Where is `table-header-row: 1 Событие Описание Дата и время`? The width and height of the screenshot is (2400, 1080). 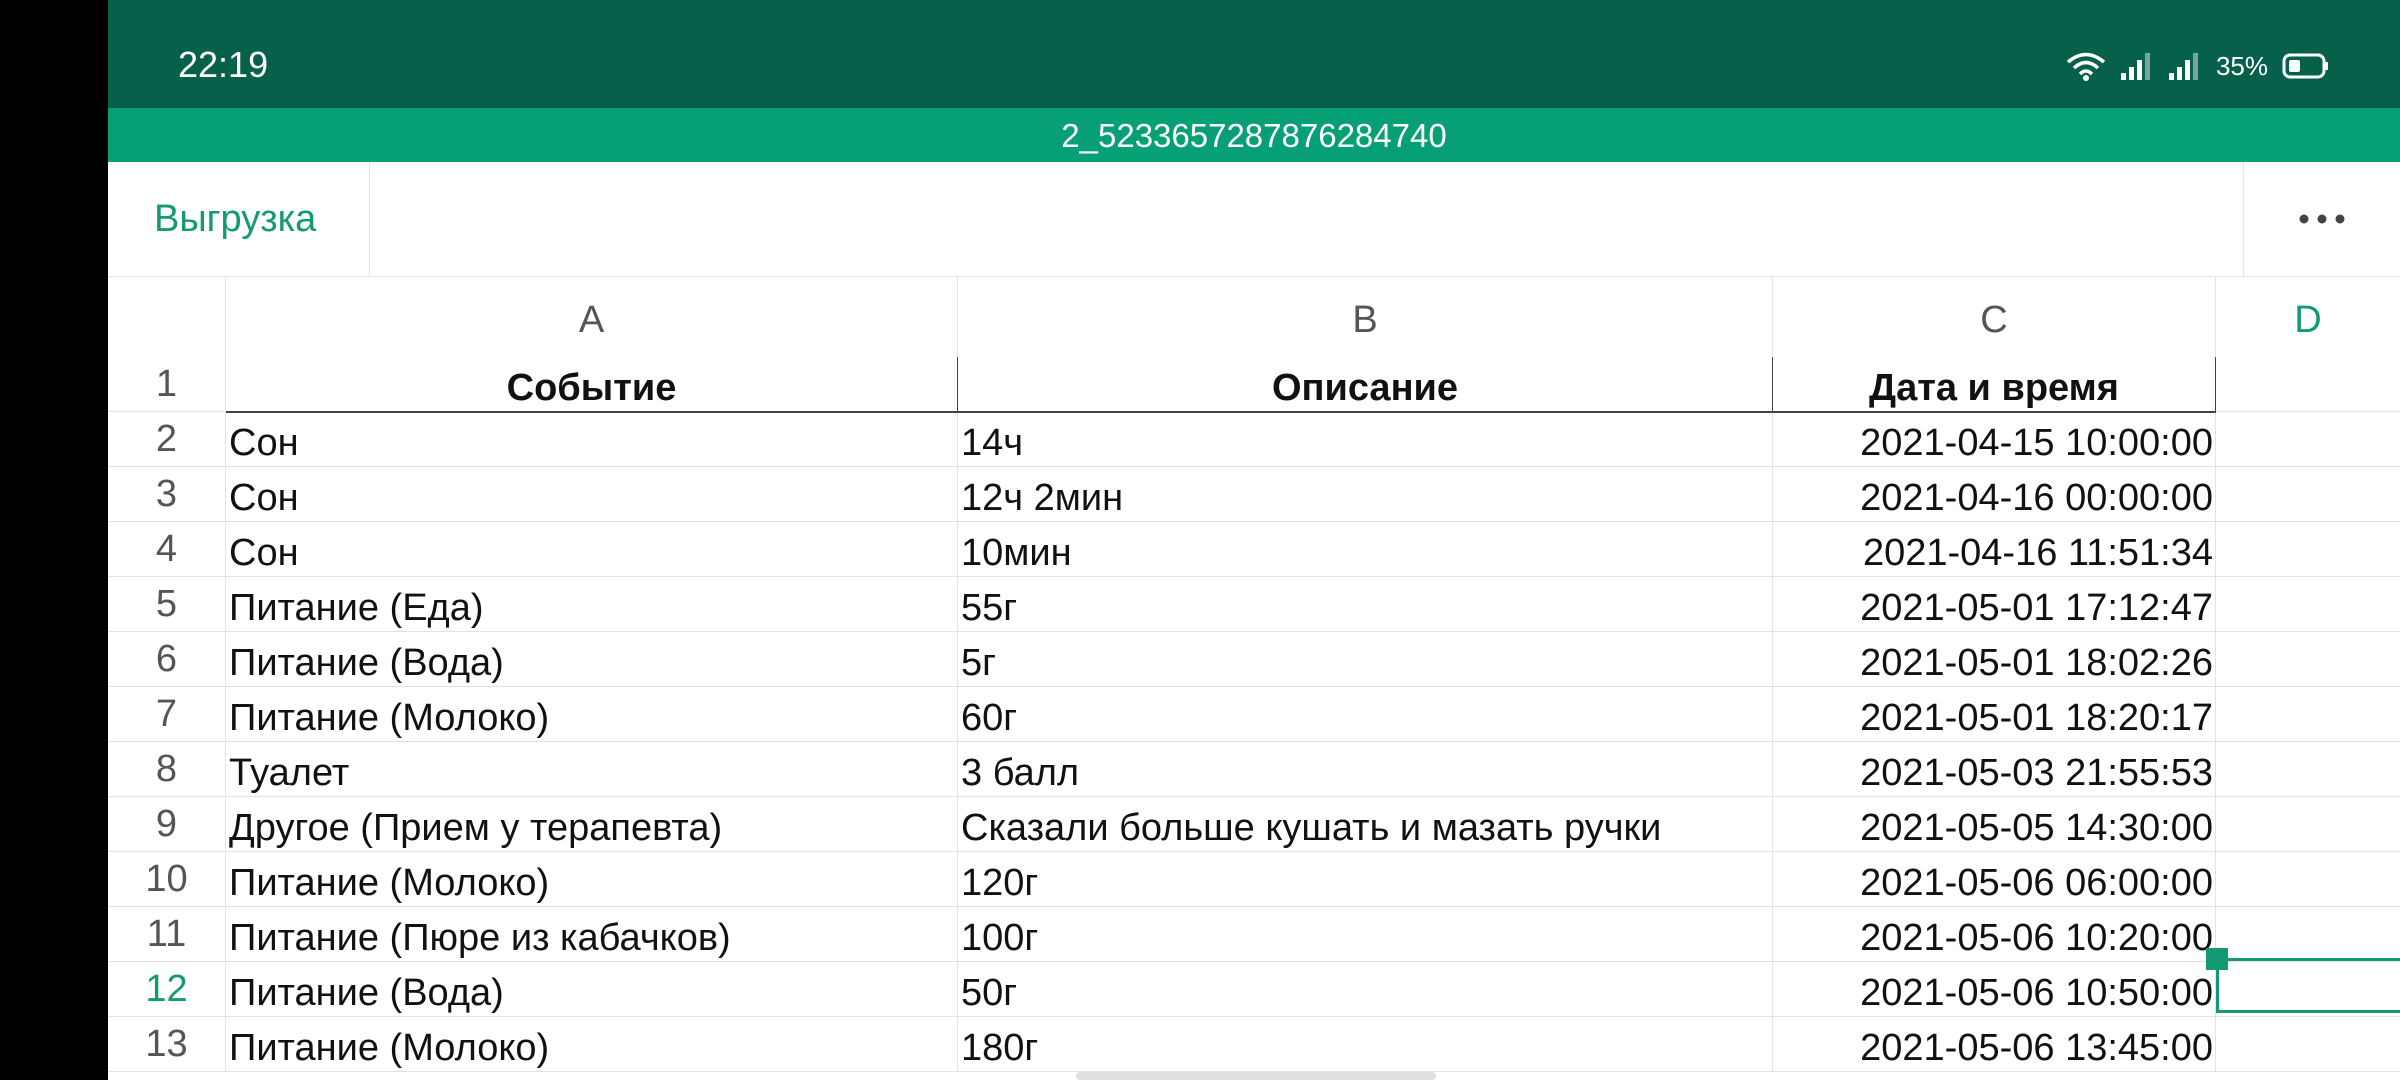 table-header-row: 1 Событие Описание Дата и время is located at coordinates (1254, 384).